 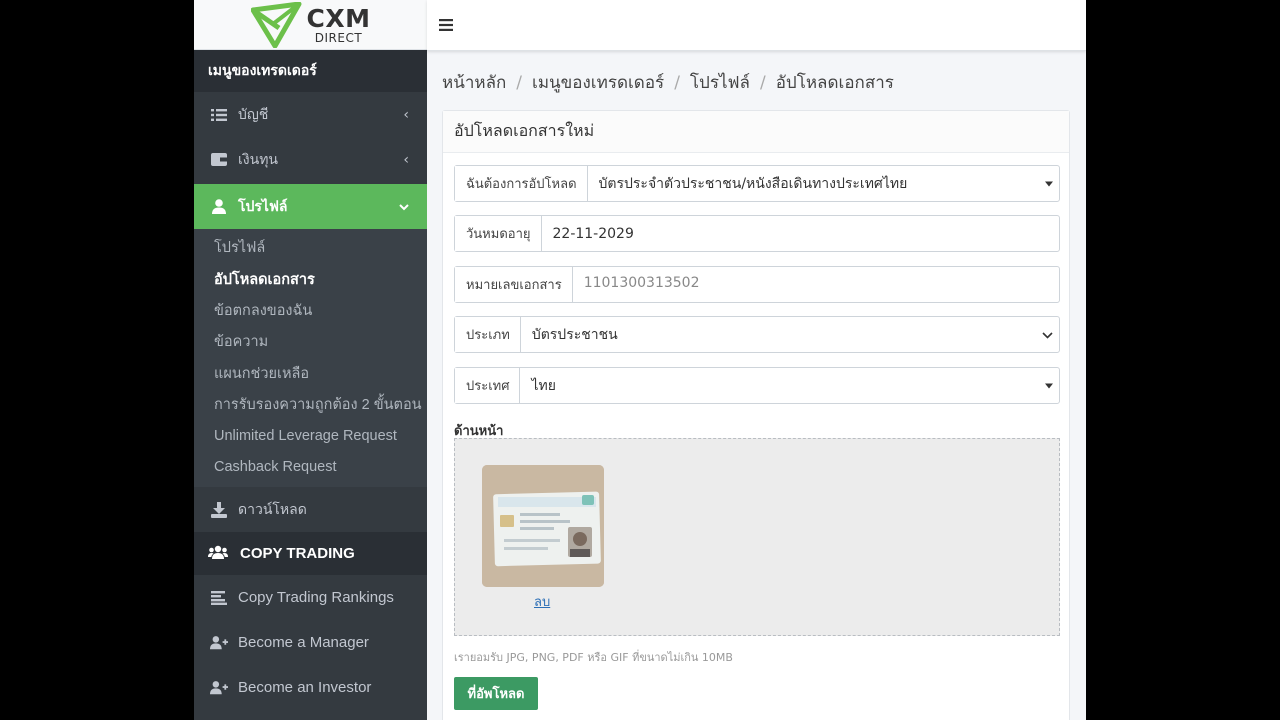 What do you see at coordinates (219, 160) in the screenshot?
I see `wallet-icon` at bounding box center [219, 160].